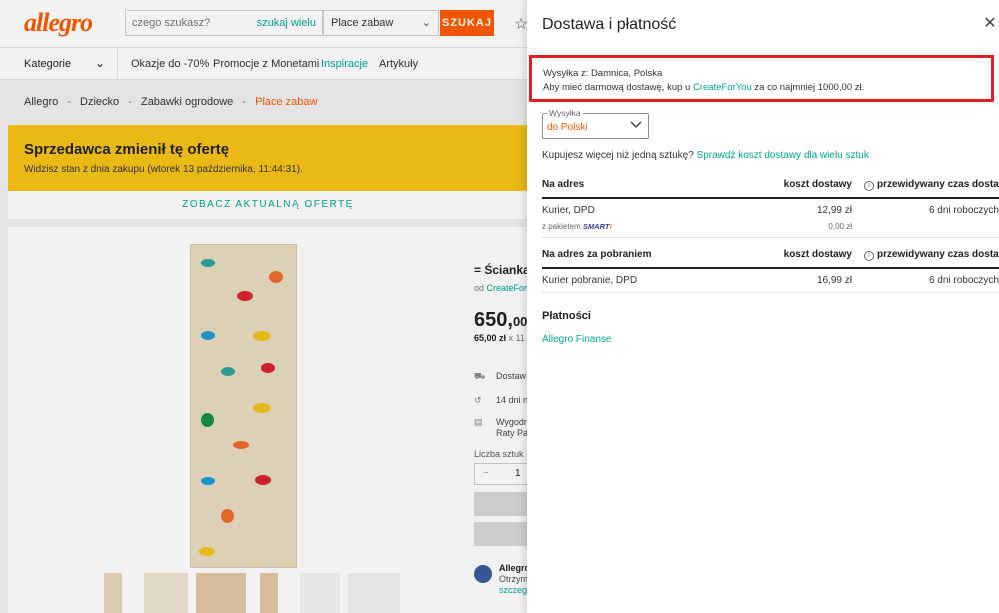 This screenshot has height=613, width=999. Describe the element at coordinates (603, 73) in the screenshot. I see `ship-from: Wysyłka z: Damnica, Polska` at that location.